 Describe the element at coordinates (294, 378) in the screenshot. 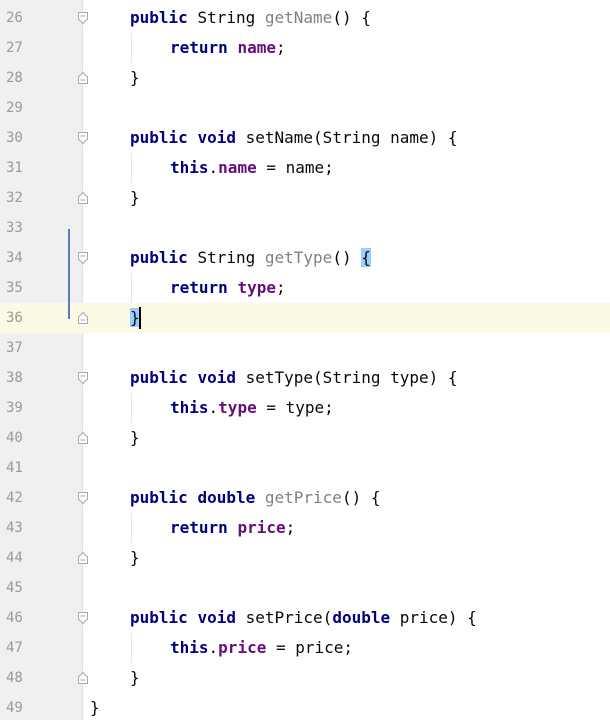

I see `code-text: public void setType(String type) {` at that location.